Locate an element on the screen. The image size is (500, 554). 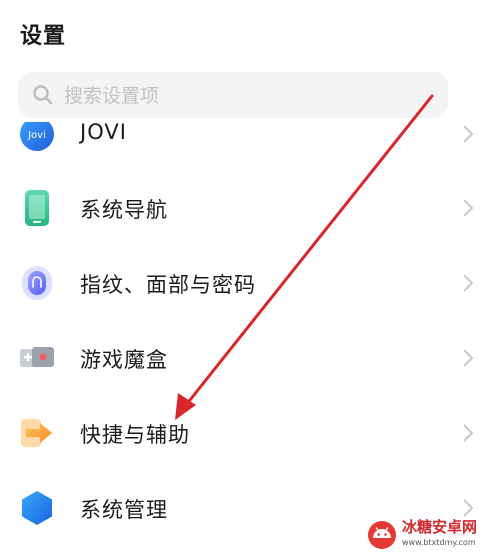
android-logo-icon is located at coordinates (382, 535).